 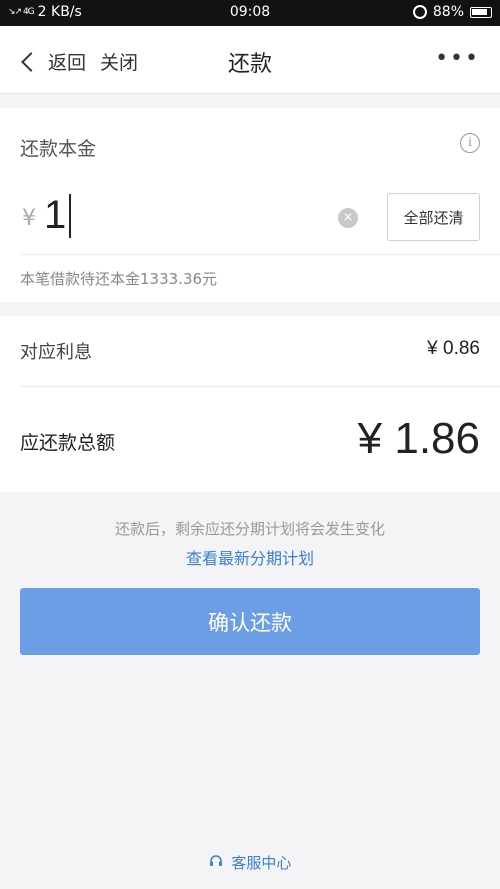 I want to click on total-value: ¥ 1.86, so click(x=418, y=438).